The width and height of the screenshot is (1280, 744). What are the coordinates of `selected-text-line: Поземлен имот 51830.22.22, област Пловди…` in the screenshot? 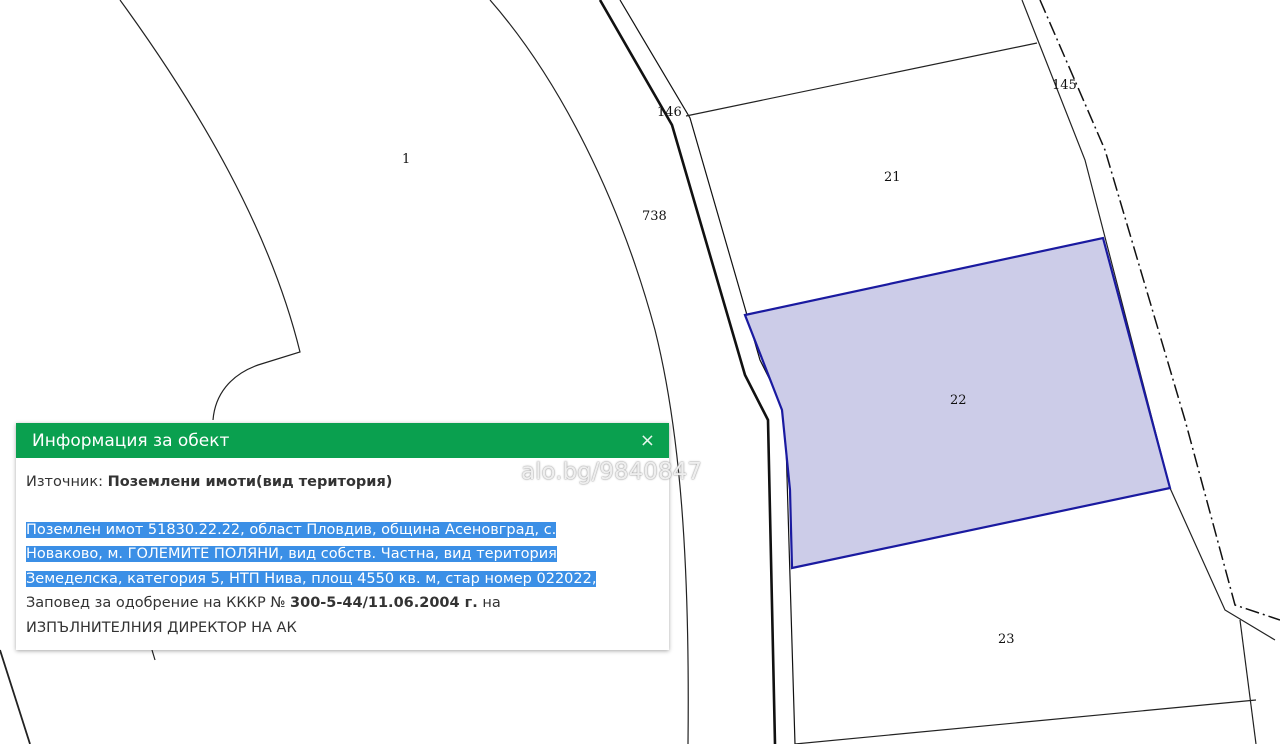 It's located at (291, 529).